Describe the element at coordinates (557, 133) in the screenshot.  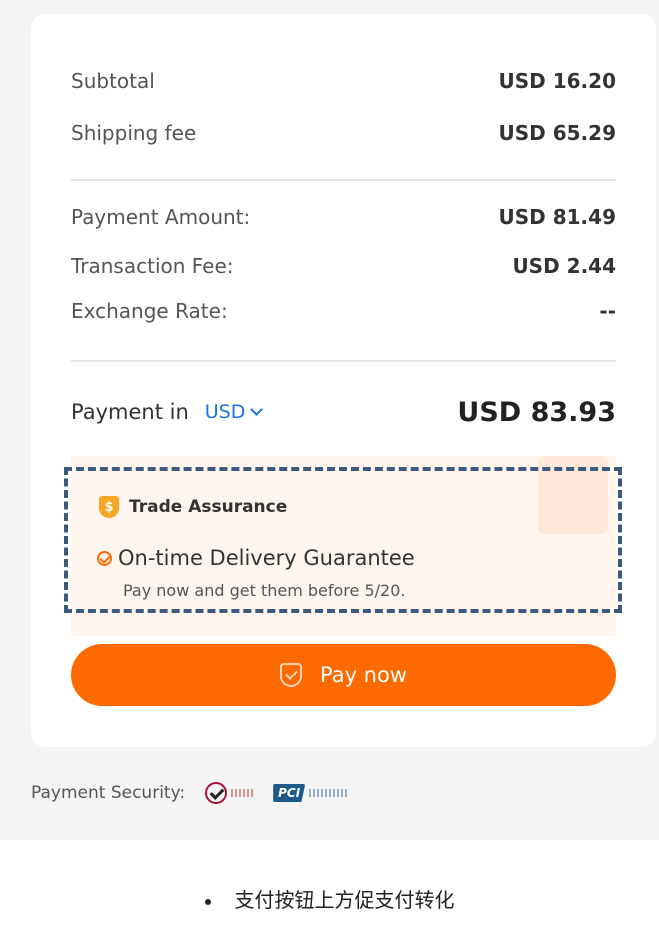
I see `shipping-fee-value: USD 65.29` at that location.